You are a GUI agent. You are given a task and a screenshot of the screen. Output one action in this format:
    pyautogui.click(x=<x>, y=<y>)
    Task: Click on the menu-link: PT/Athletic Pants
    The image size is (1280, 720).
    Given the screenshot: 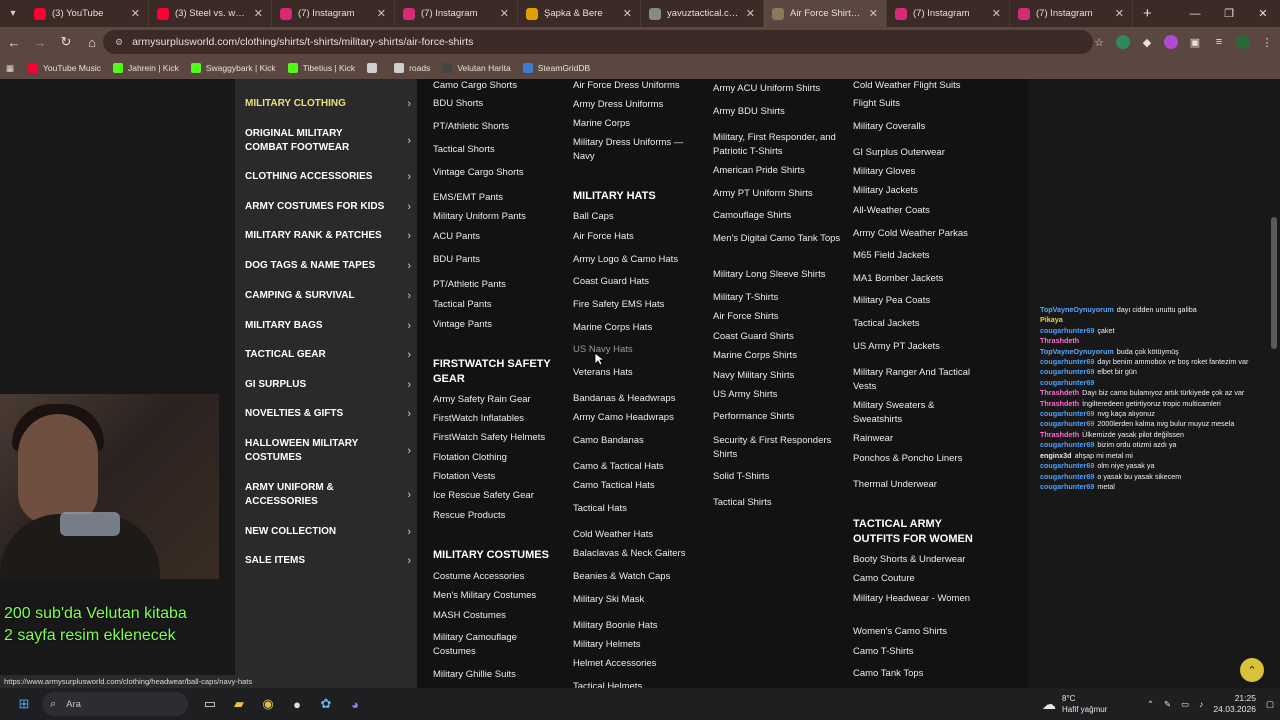 What is the action you would take?
    pyautogui.click(x=497, y=285)
    